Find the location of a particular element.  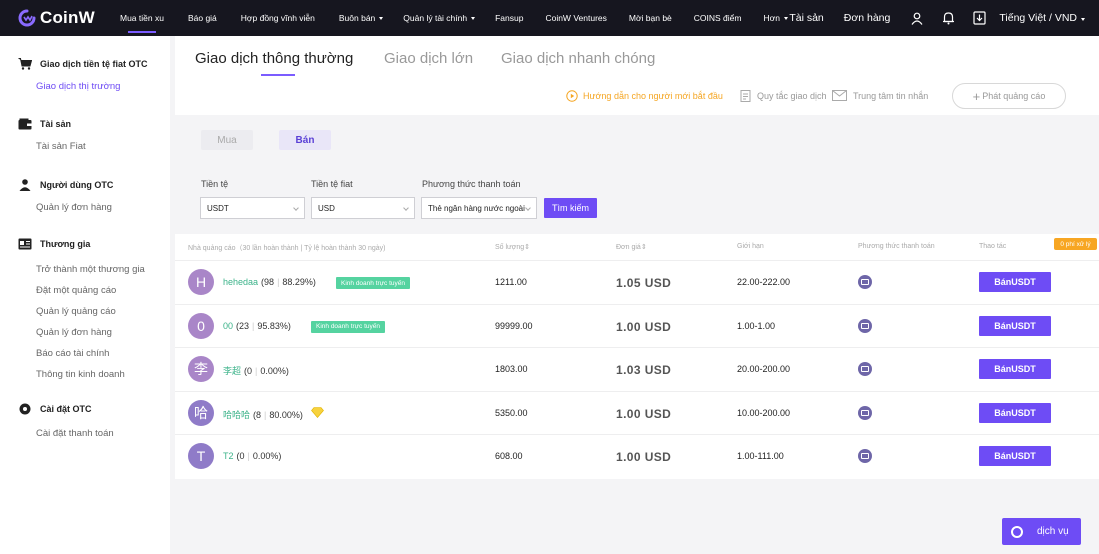

tab-large-trade: Giao dịch lớn is located at coordinates (428, 58).